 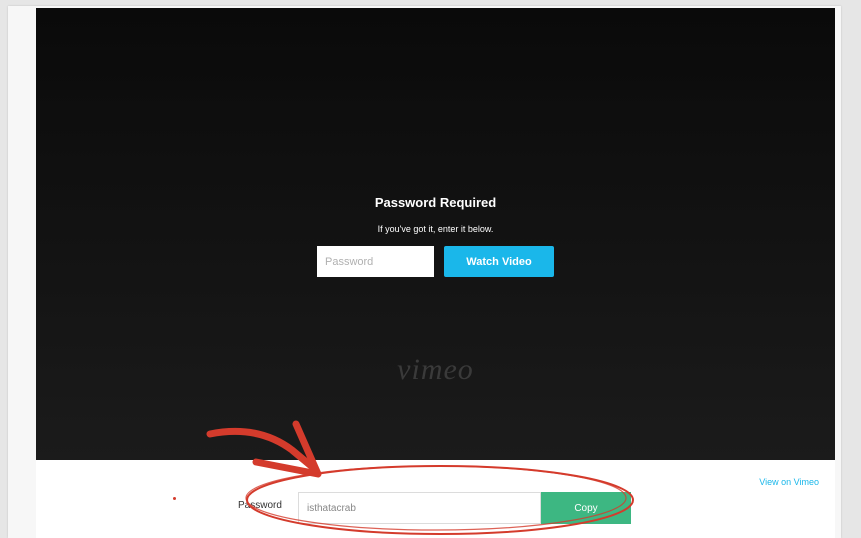 What do you see at coordinates (586, 508) in the screenshot?
I see `copy-button: Copy` at bounding box center [586, 508].